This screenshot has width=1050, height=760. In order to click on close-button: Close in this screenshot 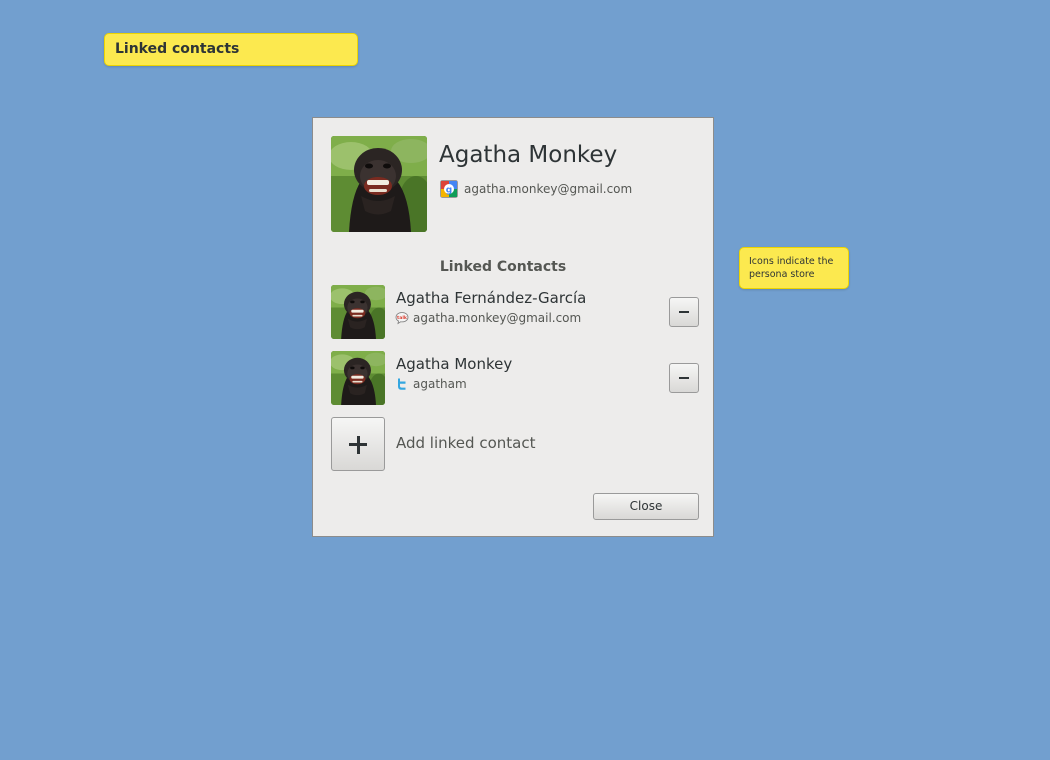, I will do `click(646, 506)`.